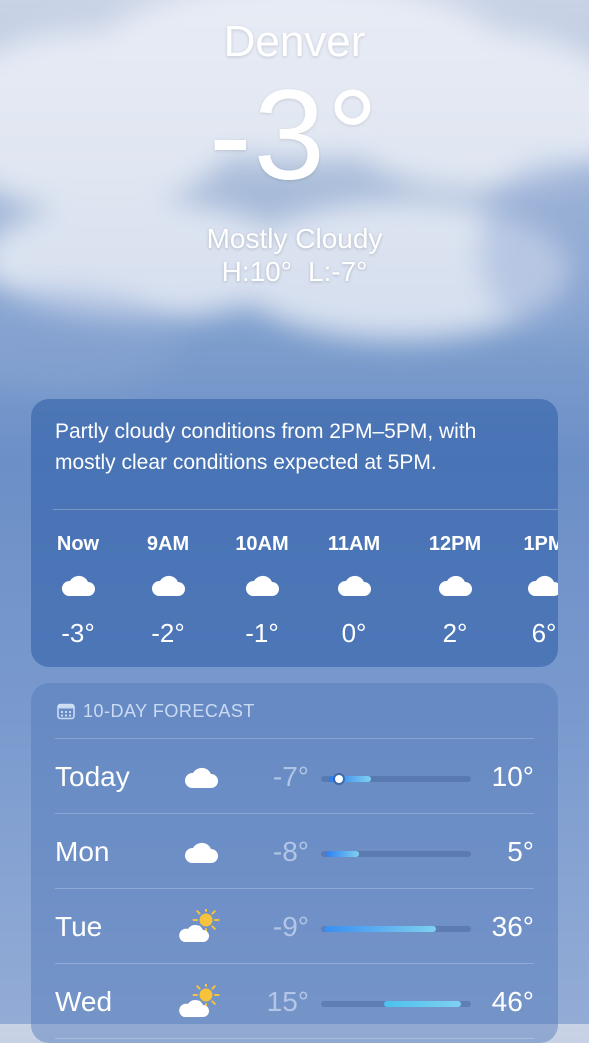 This screenshot has height=1043, width=589. I want to click on hour-temperature: 2°, so click(455, 633).